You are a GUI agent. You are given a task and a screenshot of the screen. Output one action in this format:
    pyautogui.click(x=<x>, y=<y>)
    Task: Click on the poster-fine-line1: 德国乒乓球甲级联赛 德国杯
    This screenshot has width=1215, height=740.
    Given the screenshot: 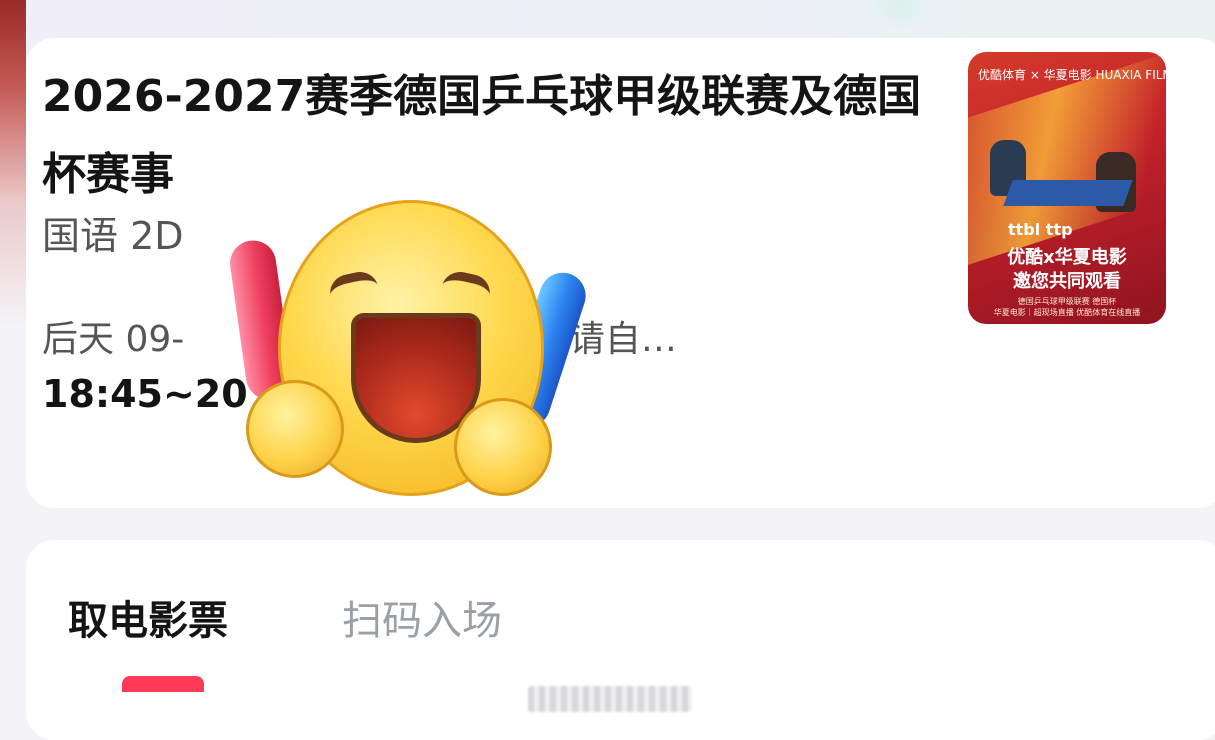 What is the action you would take?
    pyautogui.click(x=1067, y=301)
    